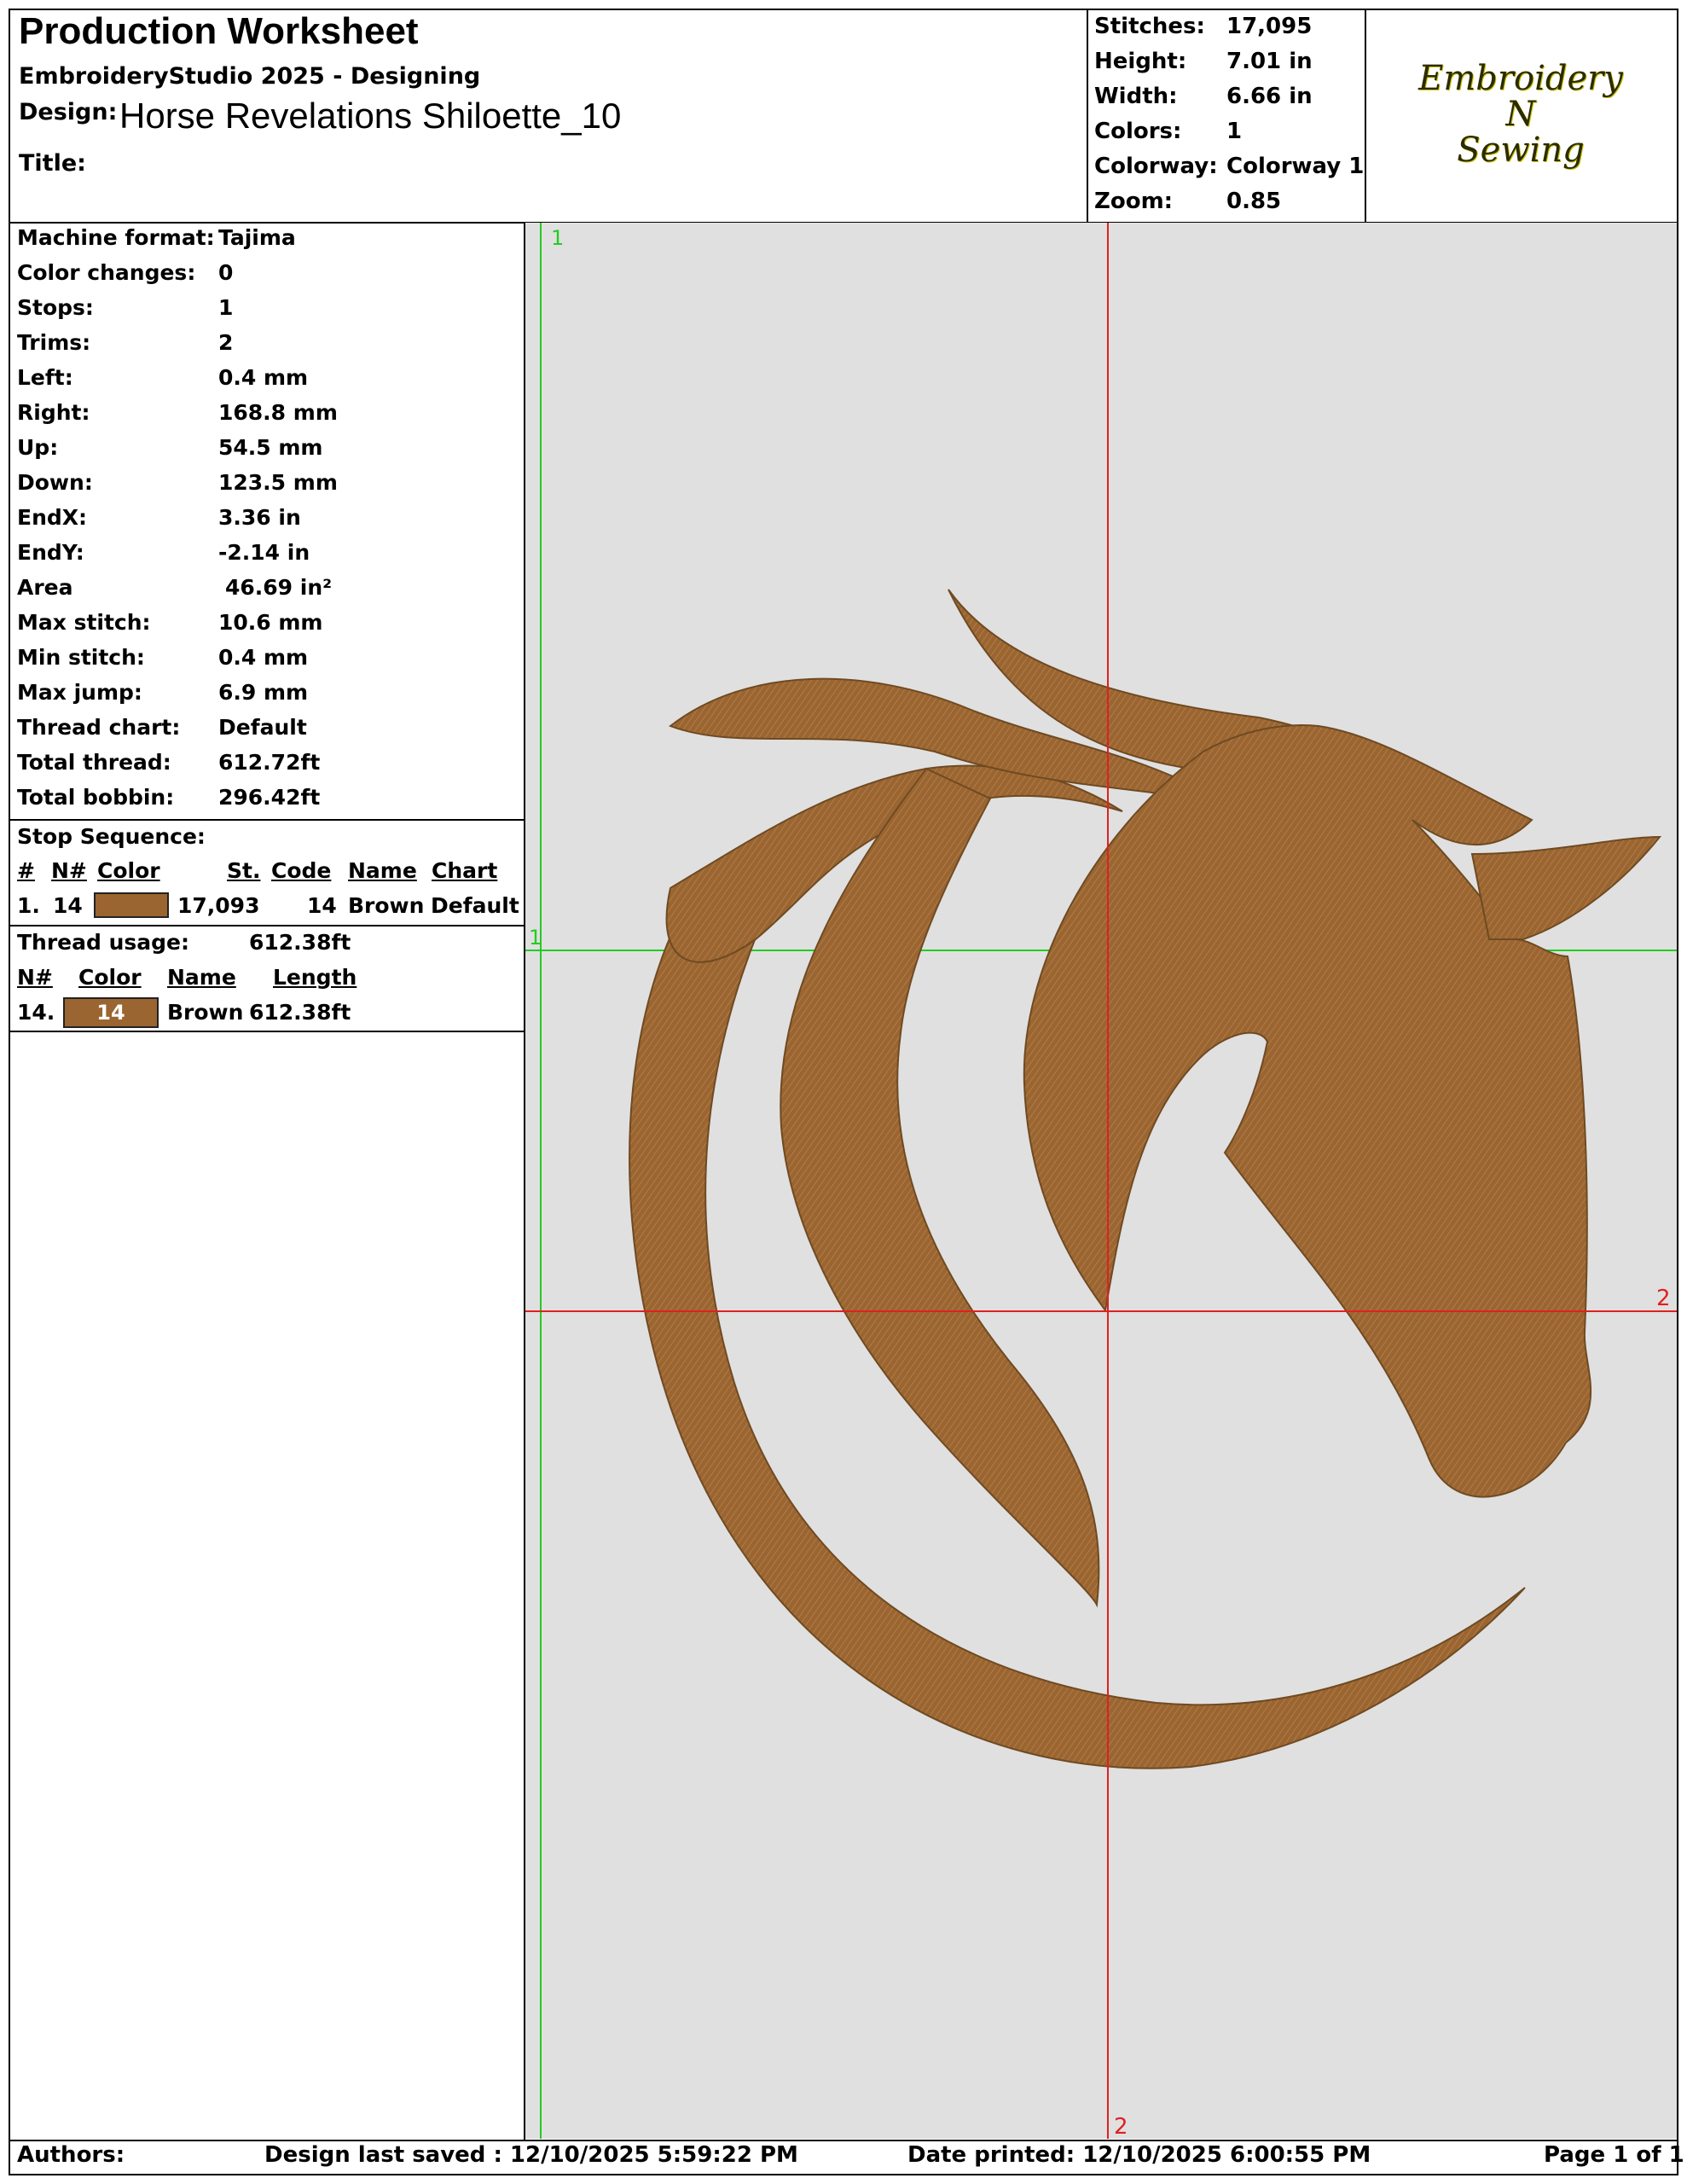  What do you see at coordinates (1614, 2155) in the screenshot?
I see `footer-page-number: Page 1 of 1` at bounding box center [1614, 2155].